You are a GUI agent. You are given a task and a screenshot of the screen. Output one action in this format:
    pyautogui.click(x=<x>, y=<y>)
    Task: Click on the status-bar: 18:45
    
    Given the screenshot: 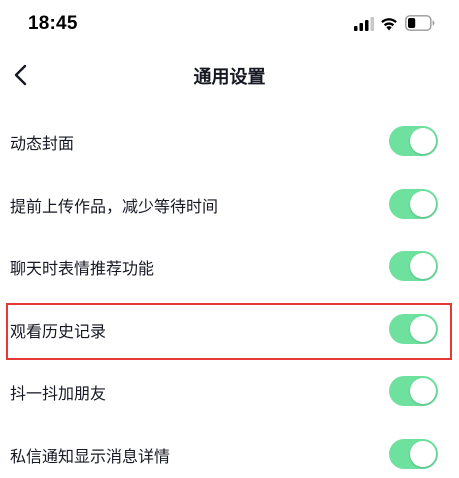 What is the action you would take?
    pyautogui.click(x=229, y=23)
    